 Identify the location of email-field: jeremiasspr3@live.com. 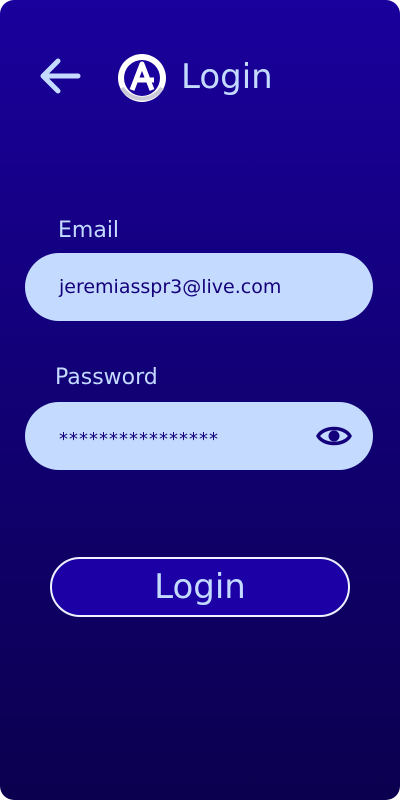
(199, 287).